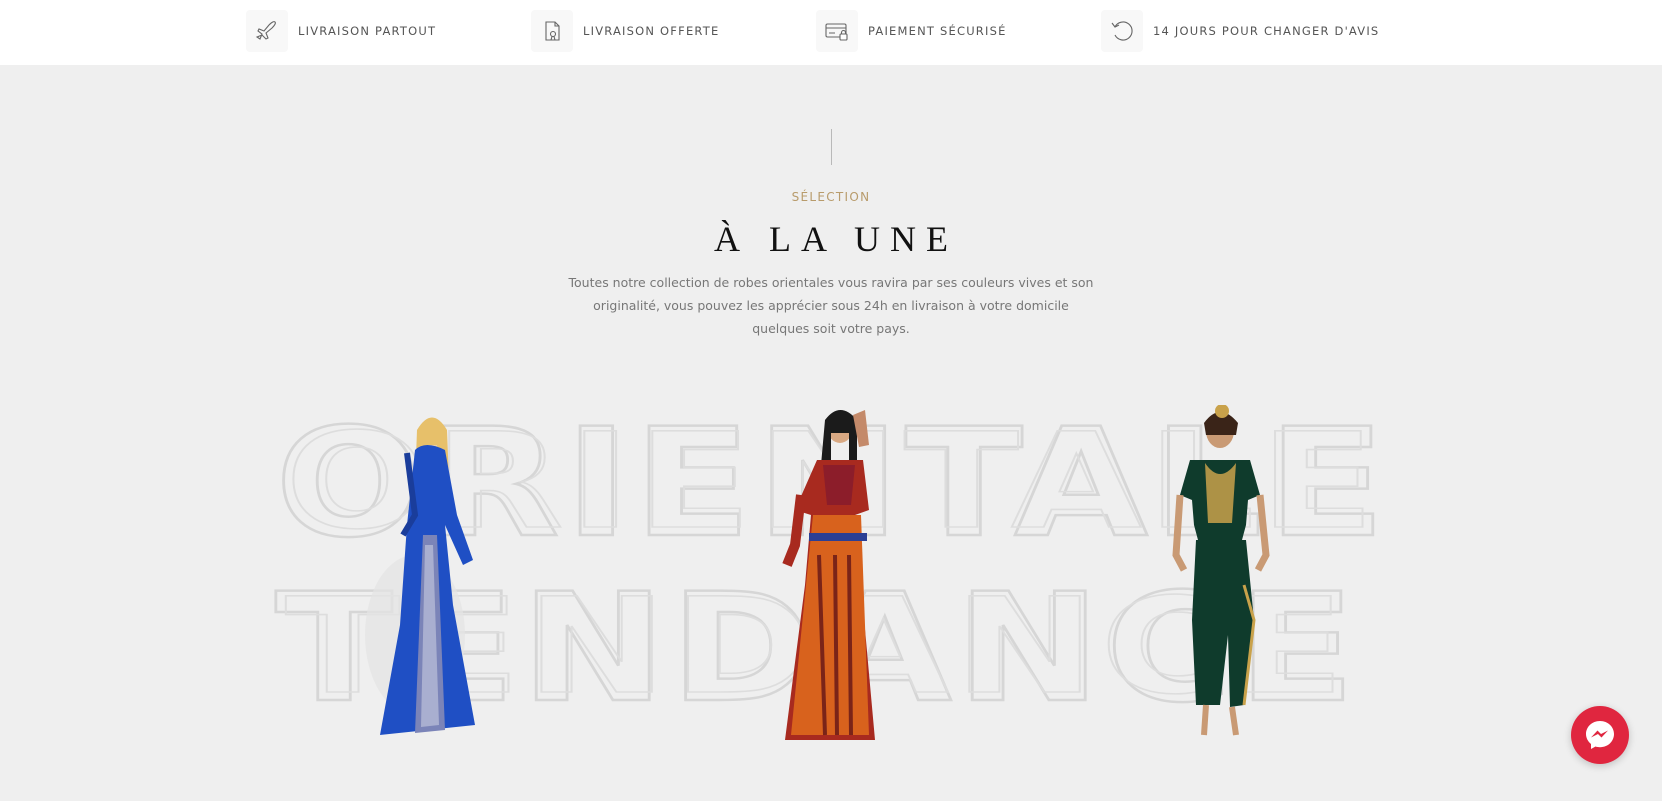  Describe the element at coordinates (651, 31) in the screenshot. I see `feature-label: LIVRAISON OFFERTE` at that location.